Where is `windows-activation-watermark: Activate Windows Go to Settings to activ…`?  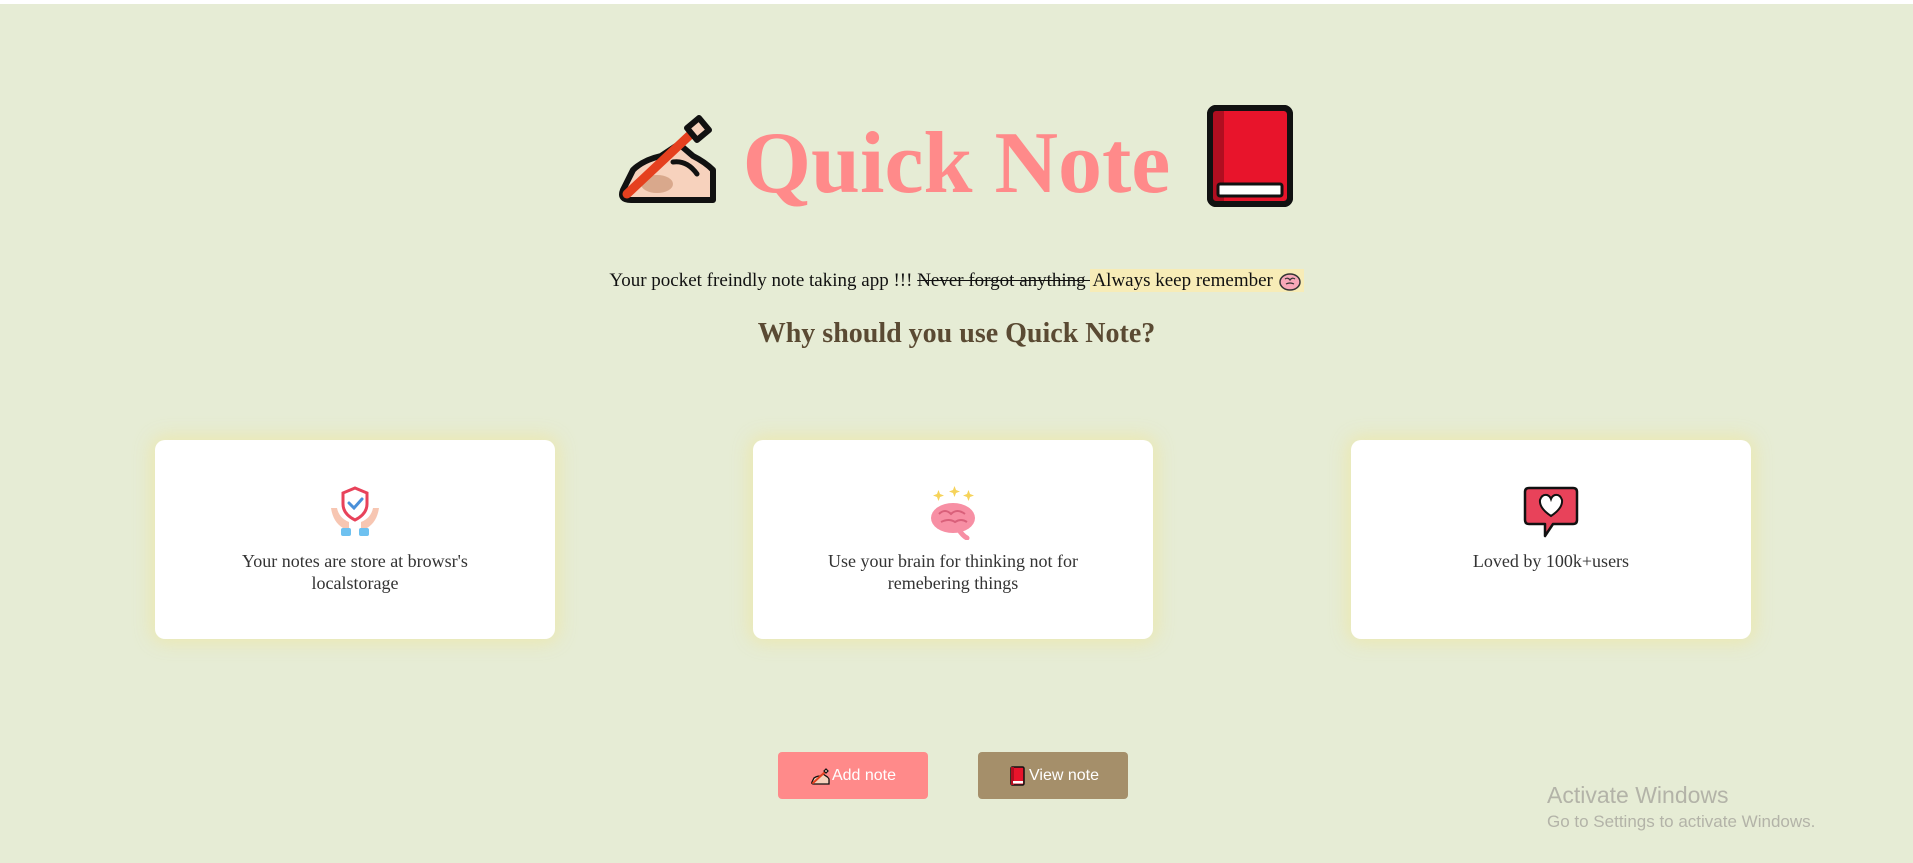
windows-activation-watermark: Activate Windows Go to Settings to activ… is located at coordinates (1681, 807).